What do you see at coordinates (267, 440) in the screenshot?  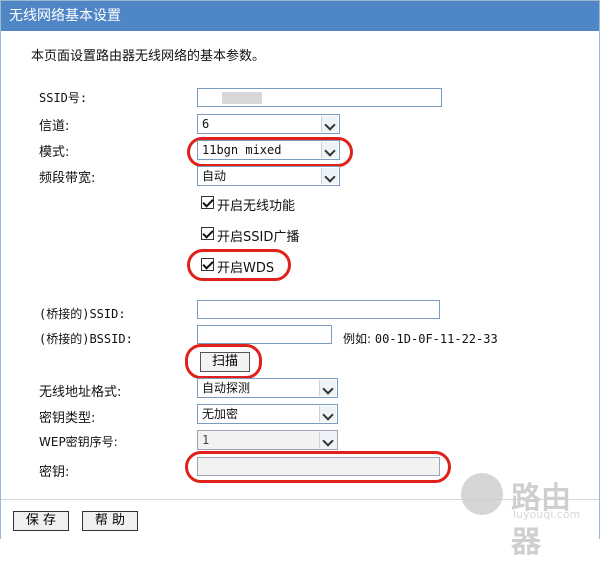 I see `wep-index-select: 1` at bounding box center [267, 440].